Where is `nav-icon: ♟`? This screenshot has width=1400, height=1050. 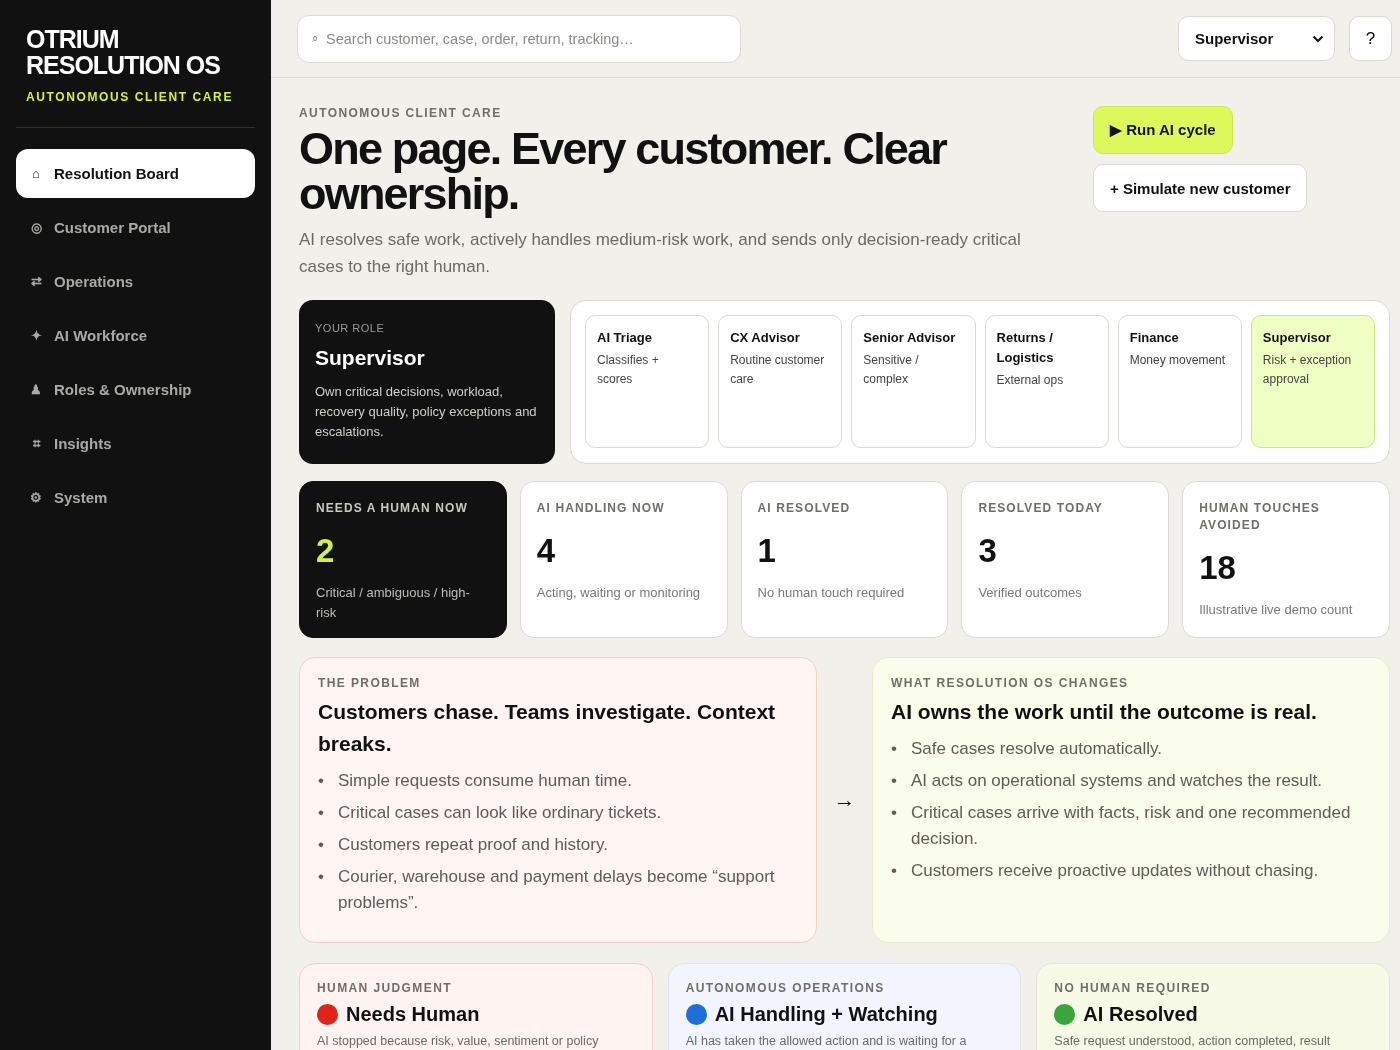 nav-icon: ♟ is located at coordinates (36, 389).